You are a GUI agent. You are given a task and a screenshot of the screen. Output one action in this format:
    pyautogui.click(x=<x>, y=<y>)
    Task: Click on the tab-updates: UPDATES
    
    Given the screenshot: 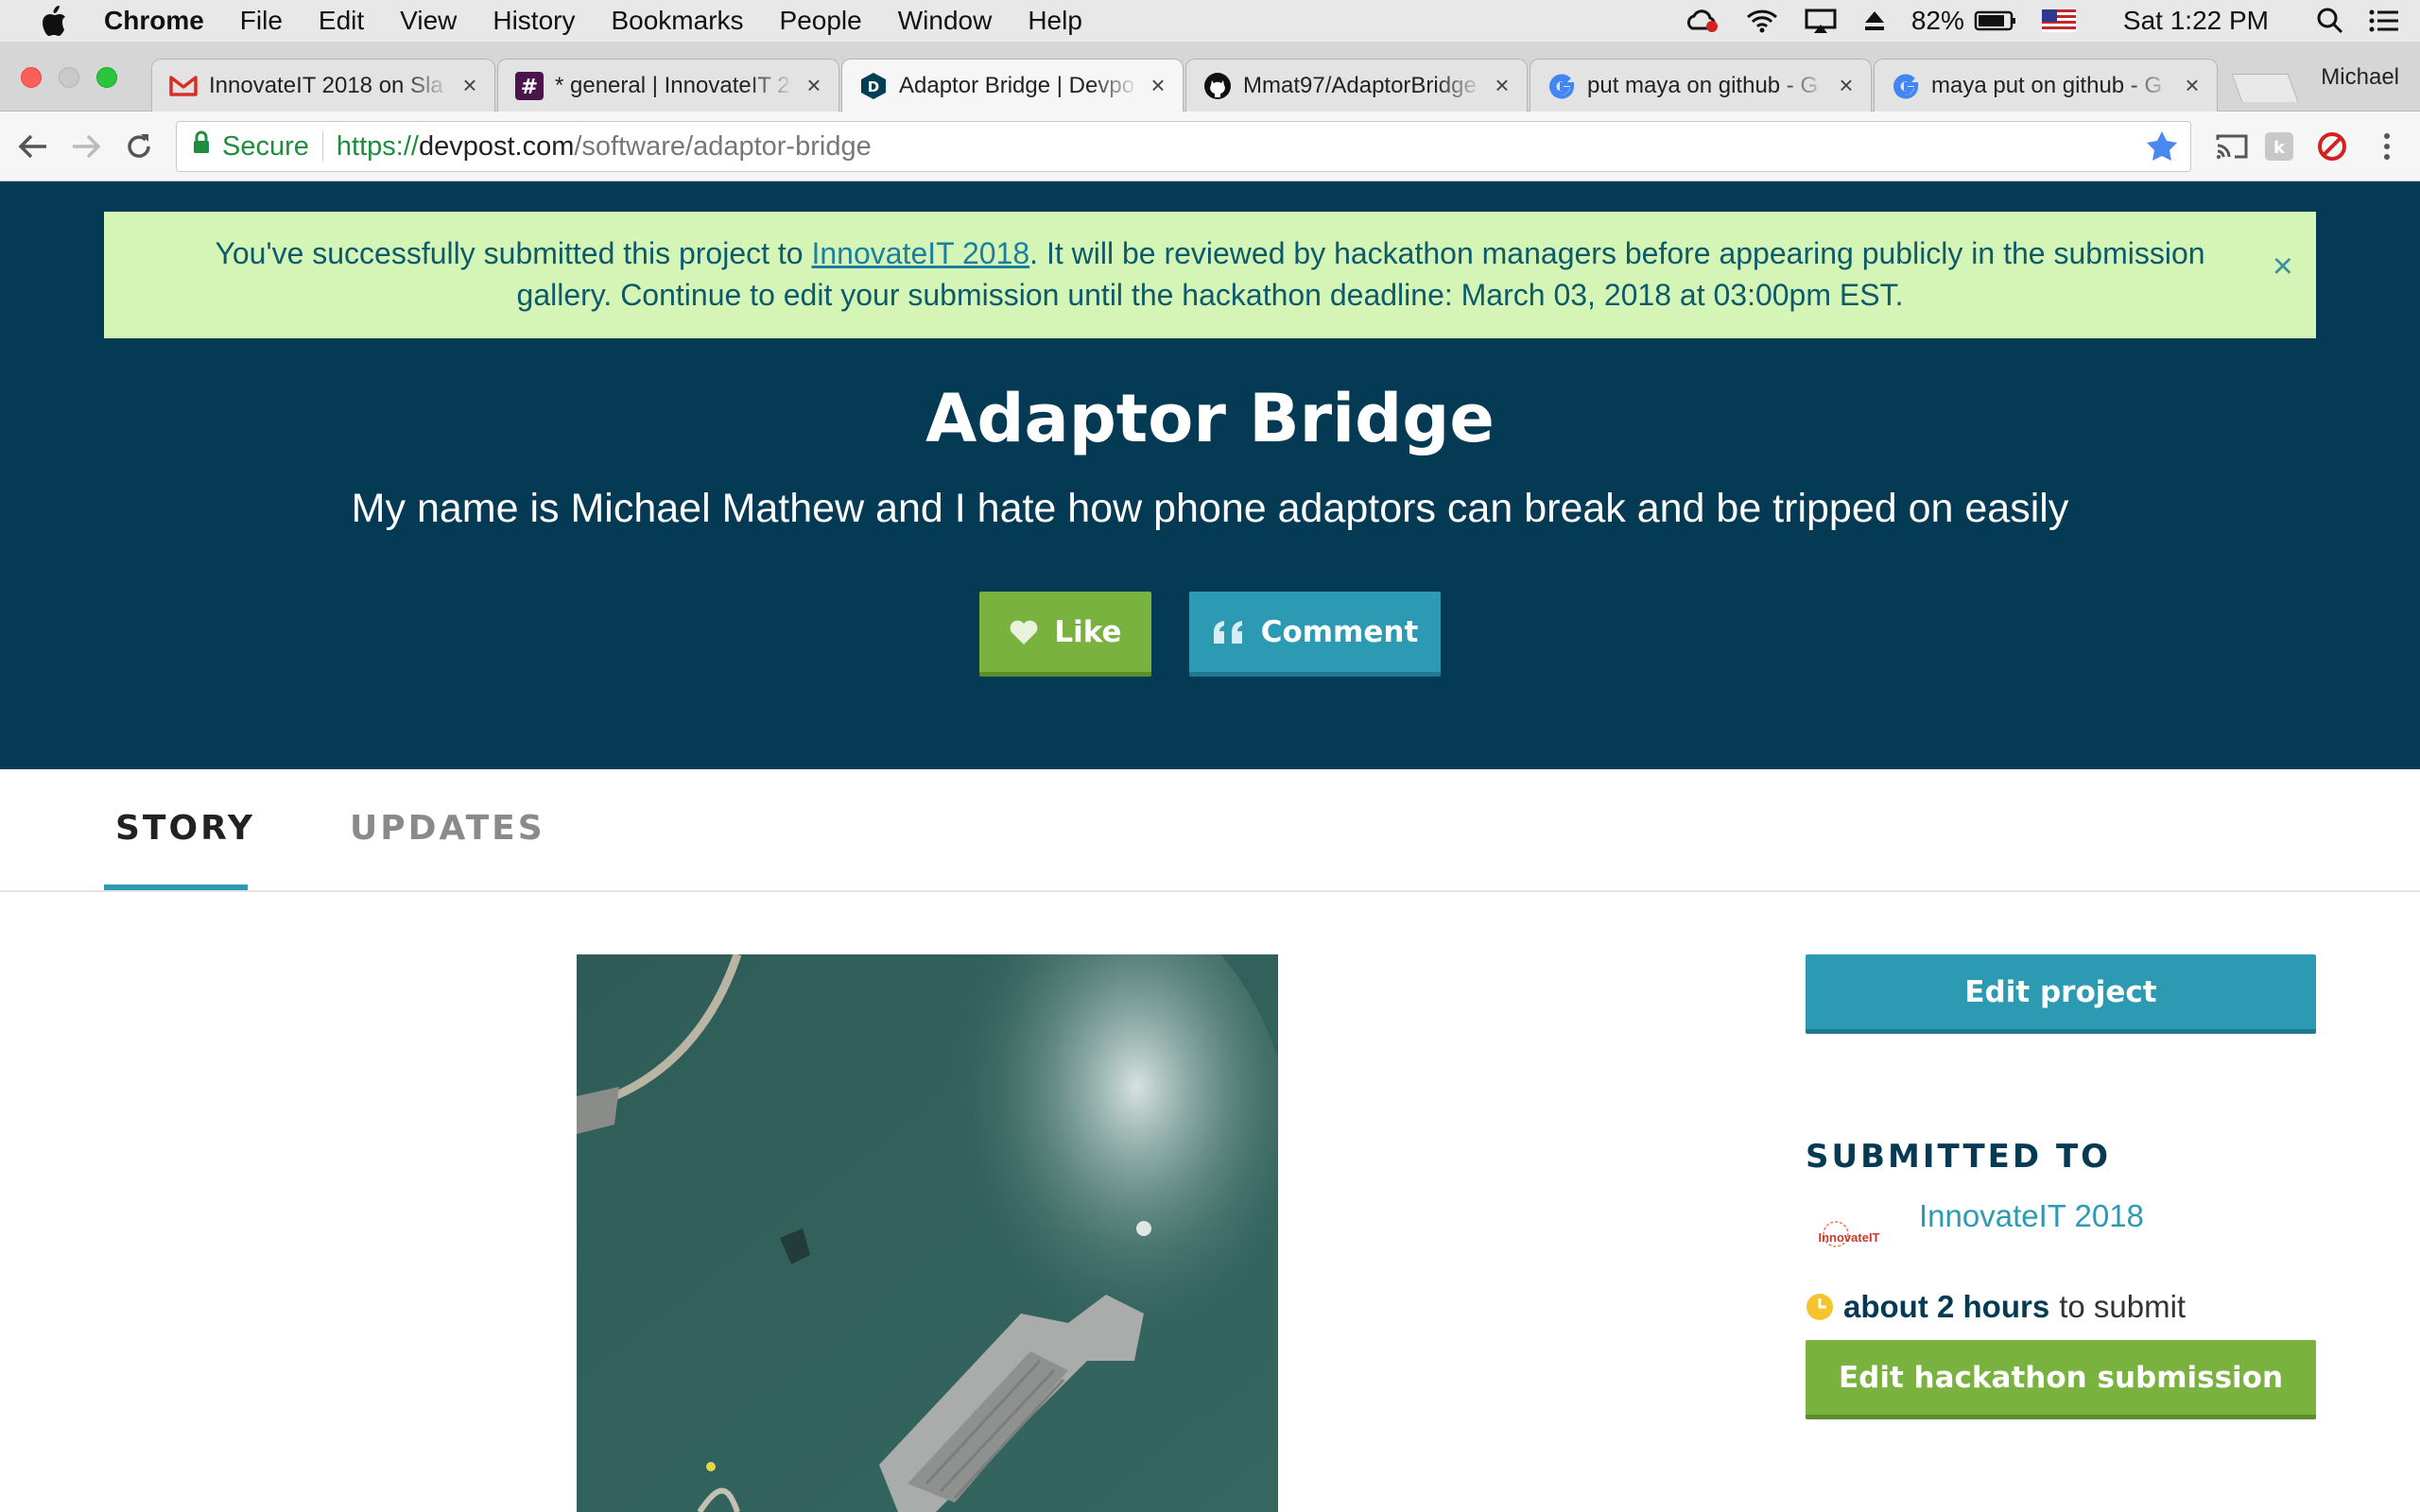 What is the action you would take?
    pyautogui.click(x=447, y=828)
    